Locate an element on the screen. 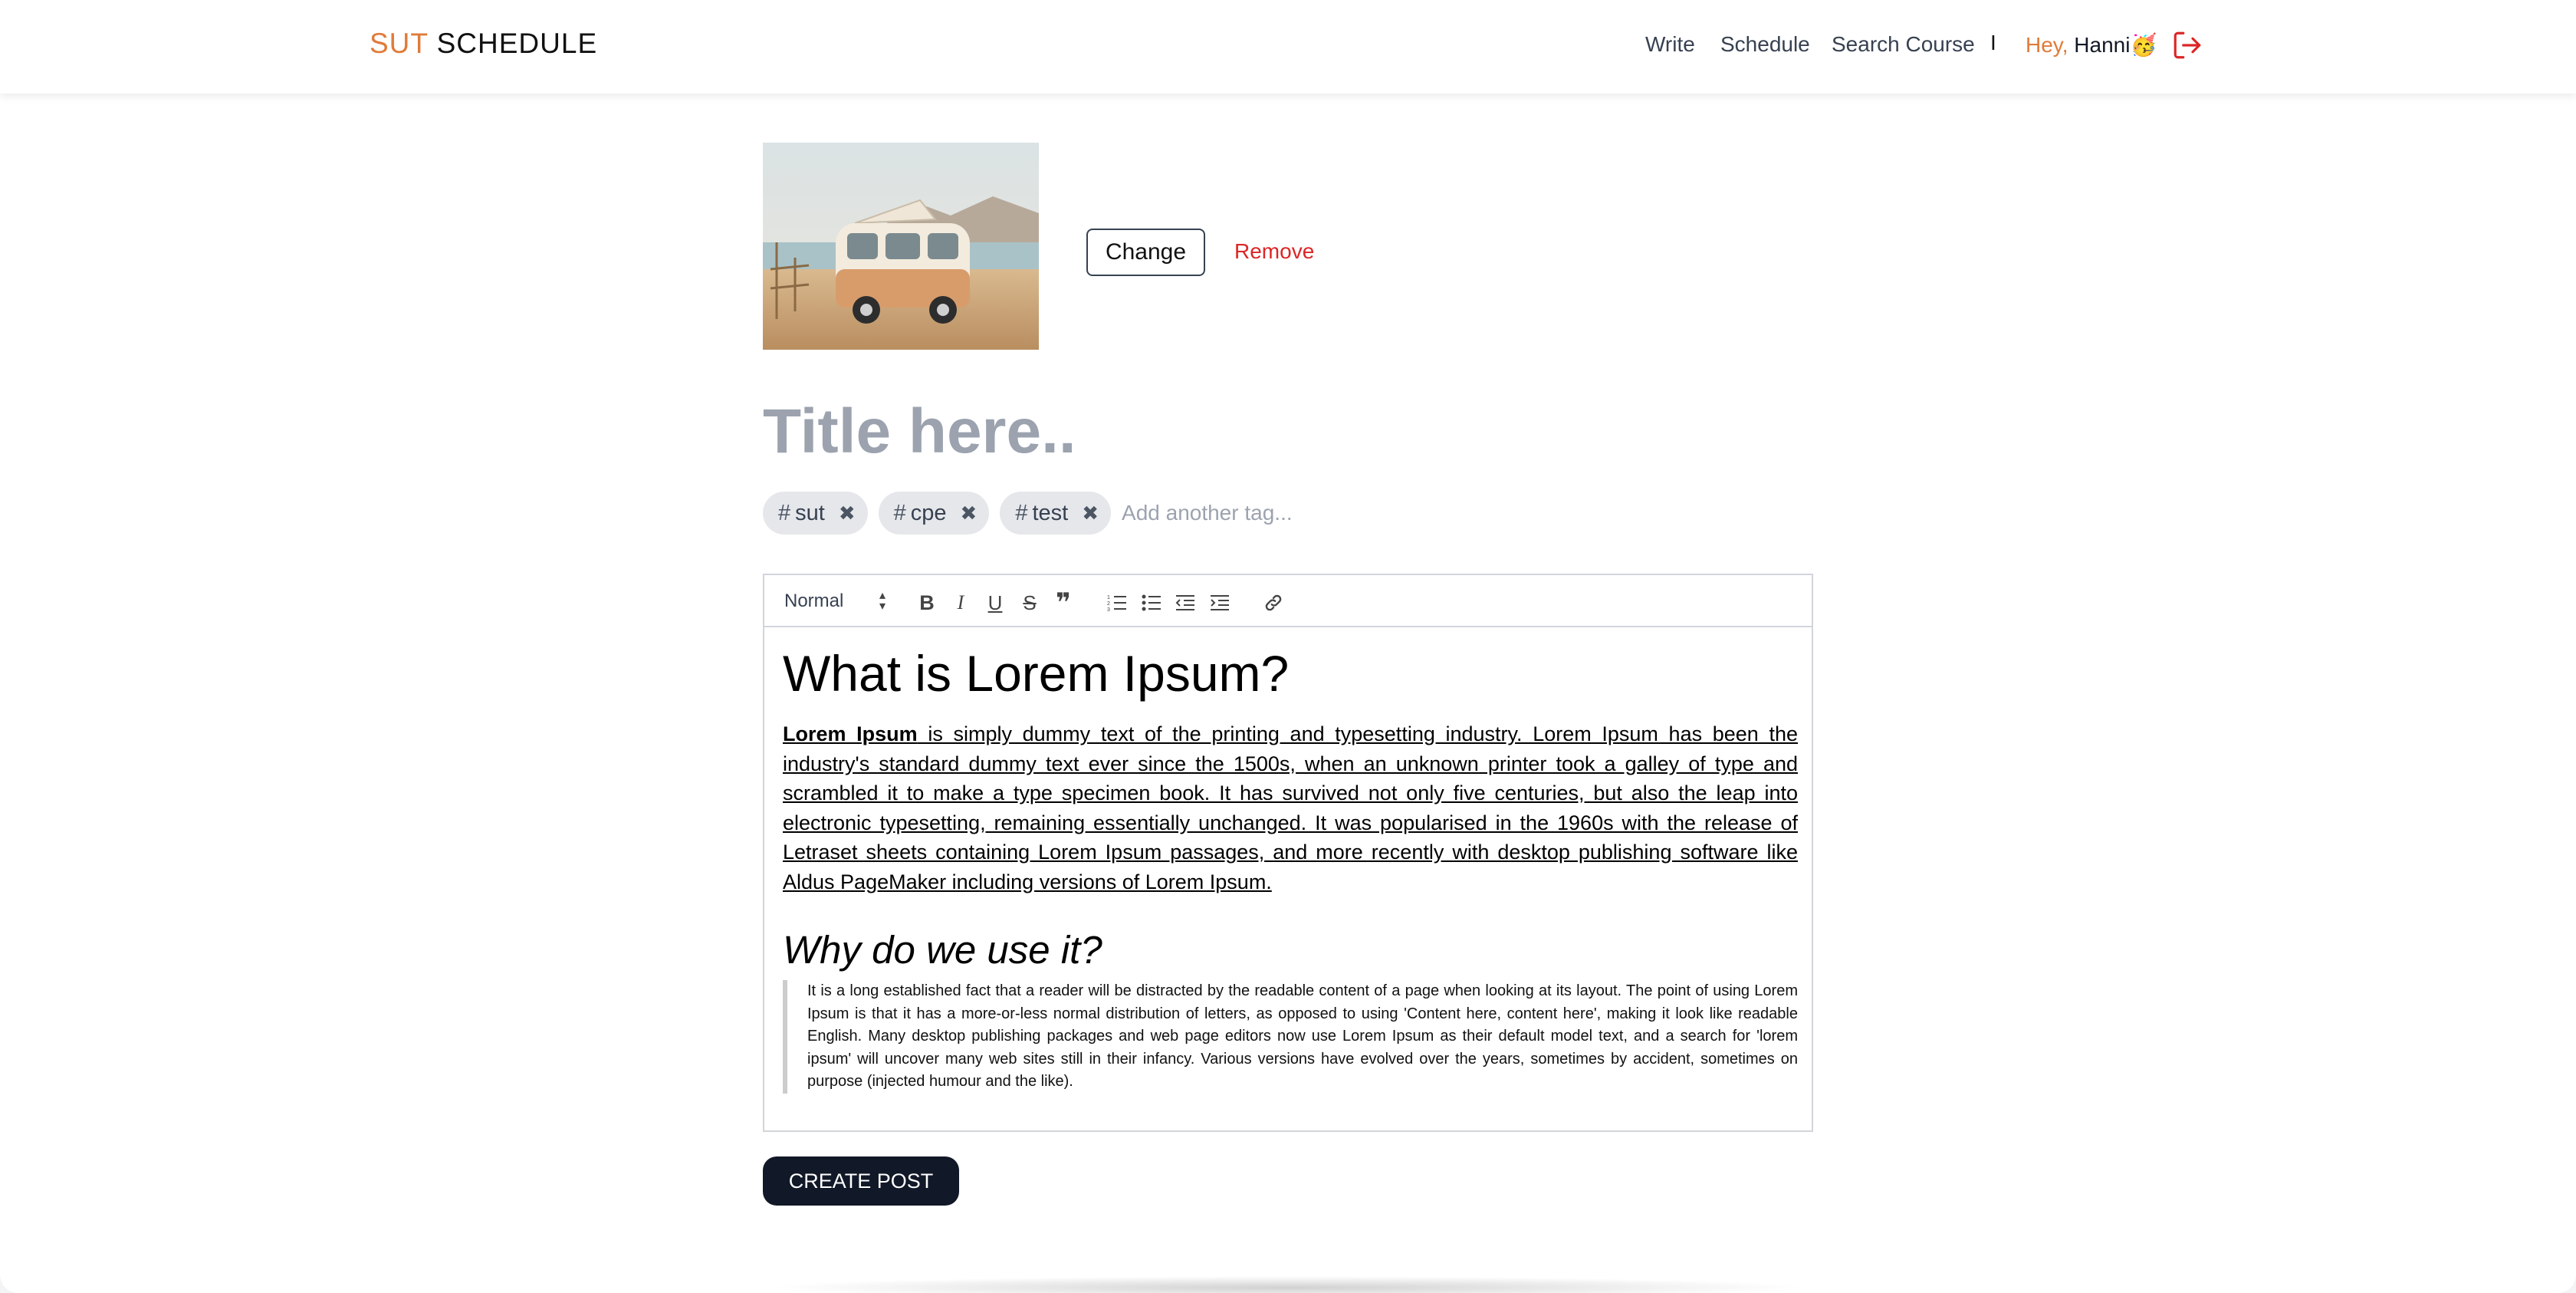 This screenshot has width=2576, height=1293. change-cover-button: Change is located at coordinates (1146, 253).